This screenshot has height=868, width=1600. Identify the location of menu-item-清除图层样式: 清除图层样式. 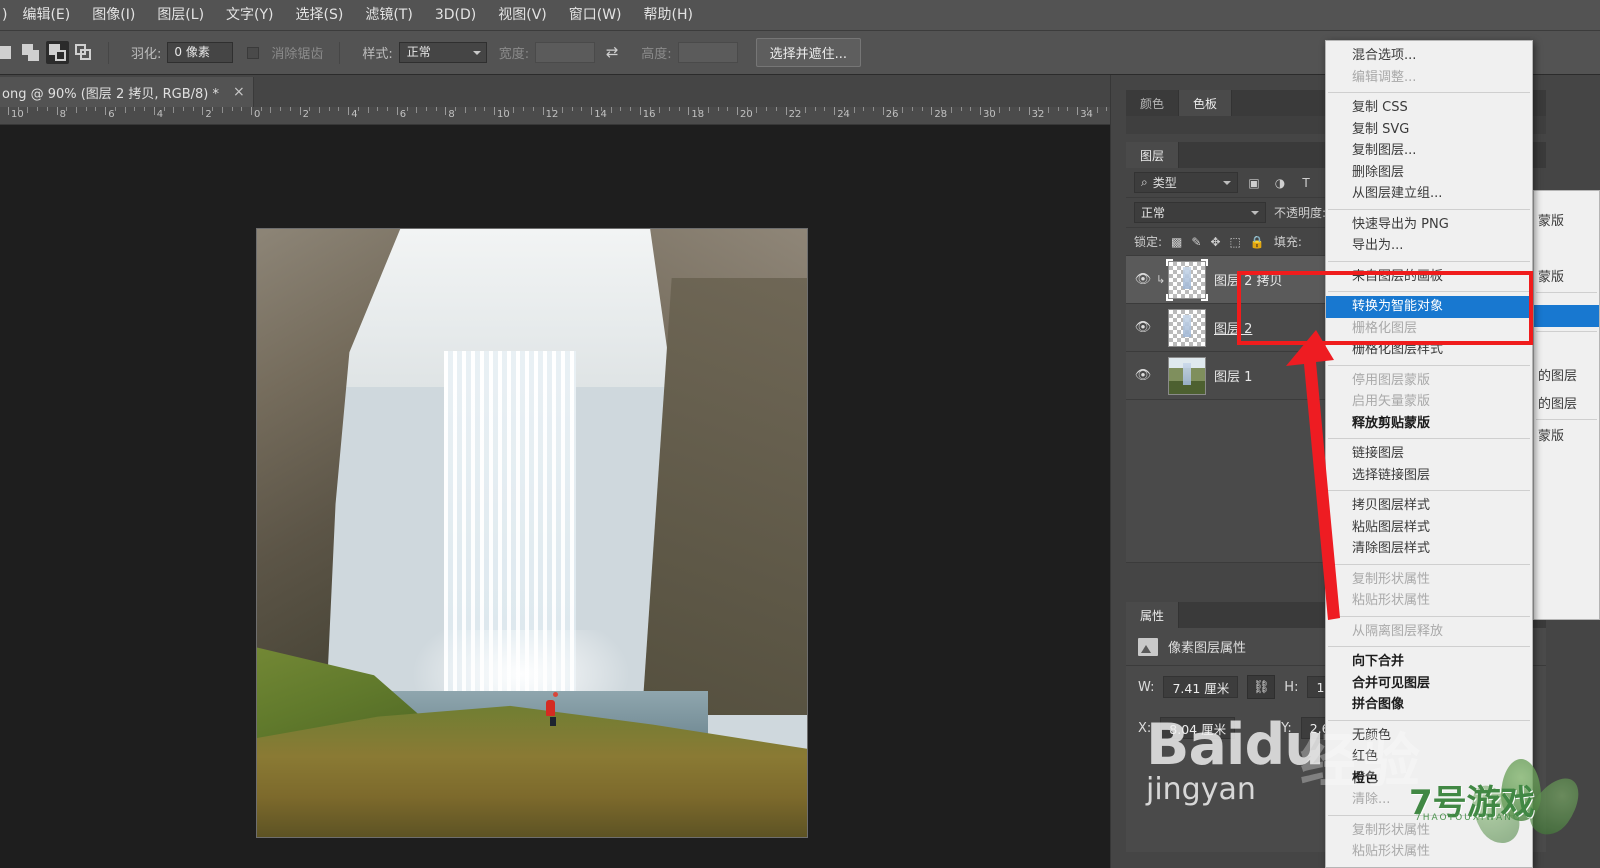
(1429, 549).